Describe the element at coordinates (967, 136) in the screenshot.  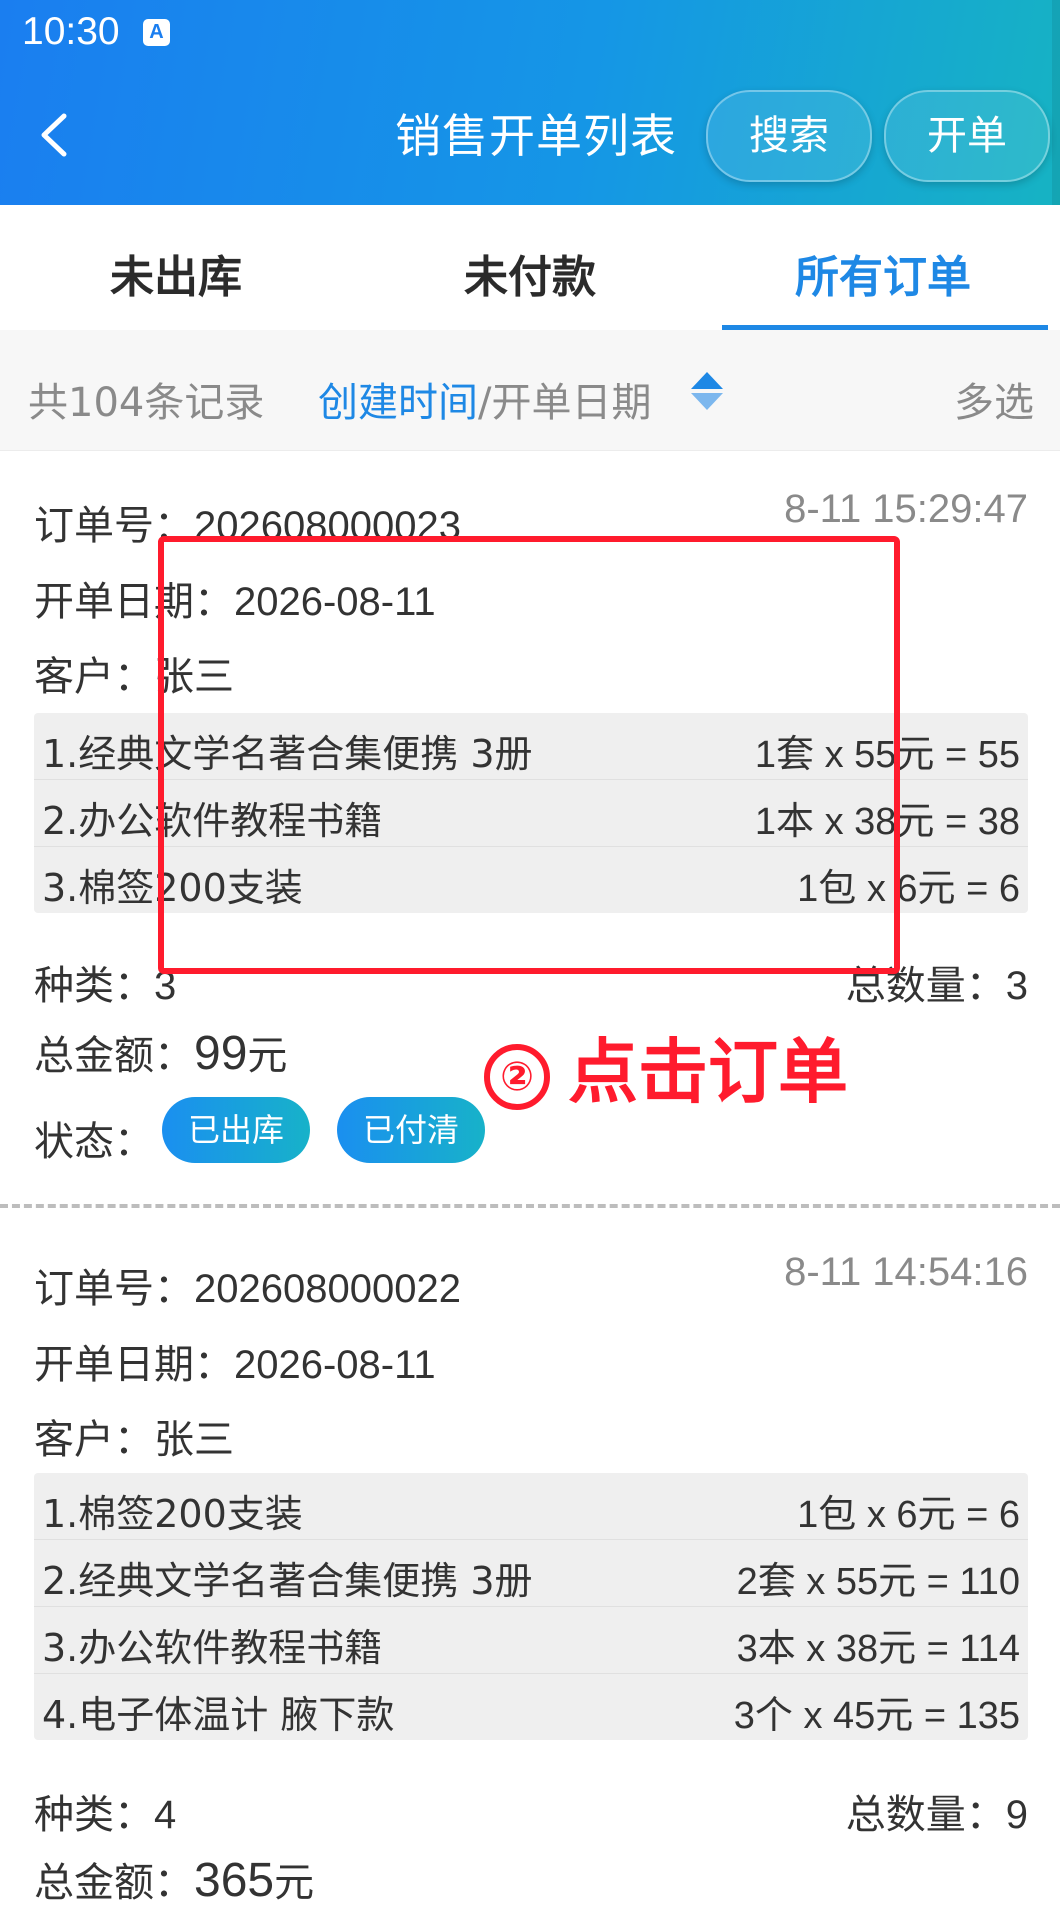
I see `open-order-button: 开单` at that location.